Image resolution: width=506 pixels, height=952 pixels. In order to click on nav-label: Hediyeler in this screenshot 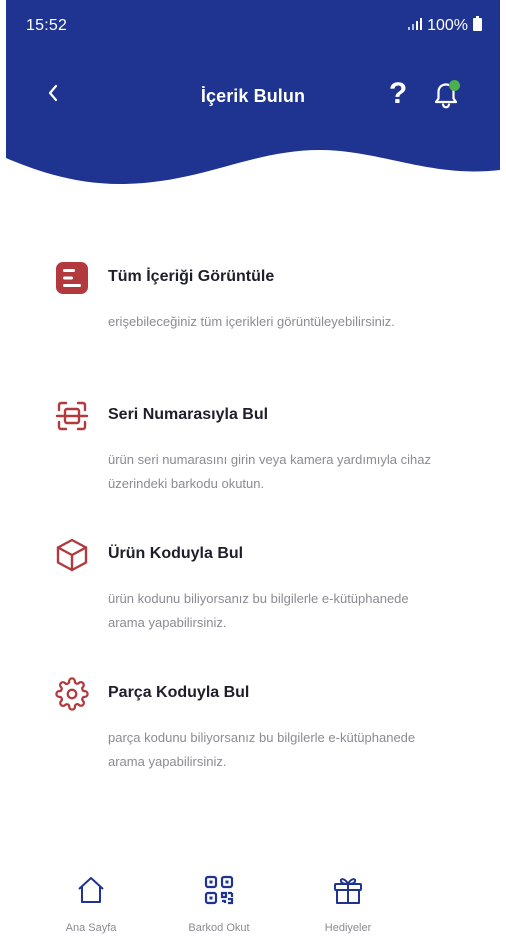, I will do `click(348, 928)`.